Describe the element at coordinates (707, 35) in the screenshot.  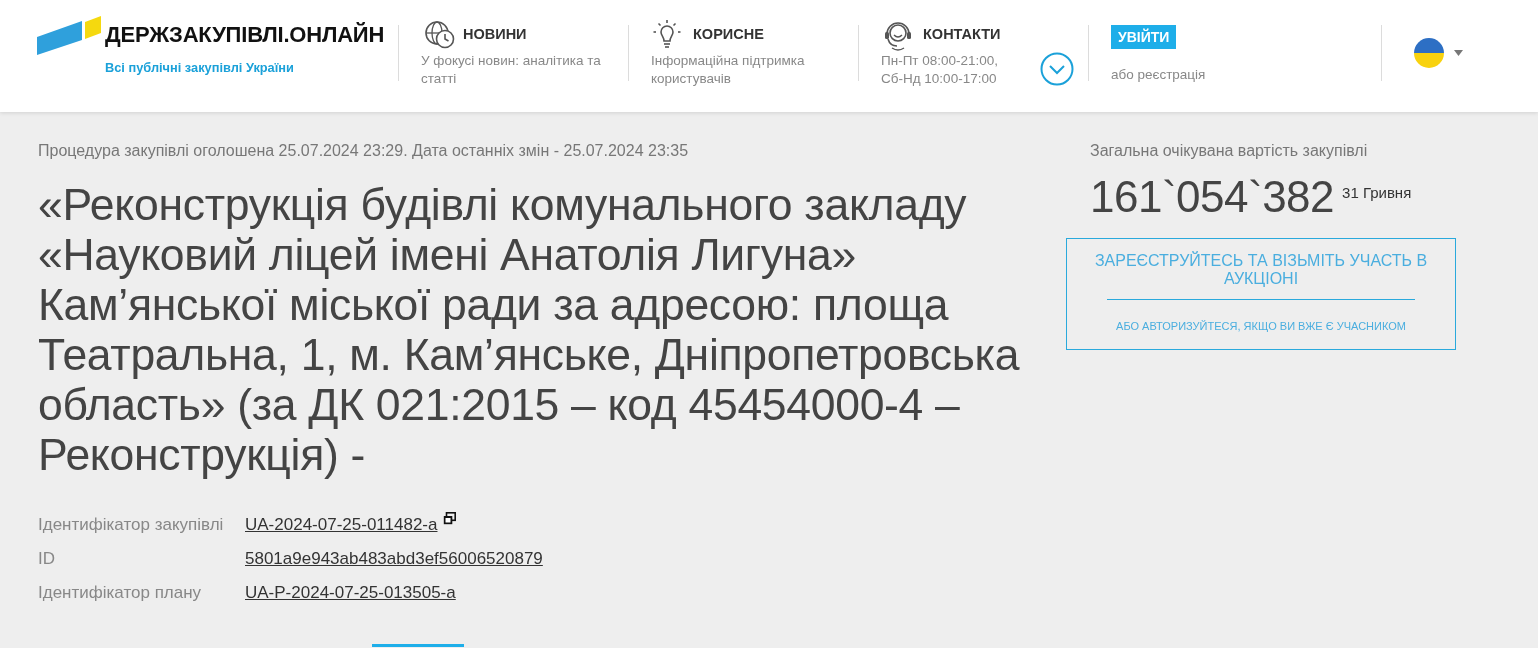
I see `useful-link: КОРИСНЕ` at that location.